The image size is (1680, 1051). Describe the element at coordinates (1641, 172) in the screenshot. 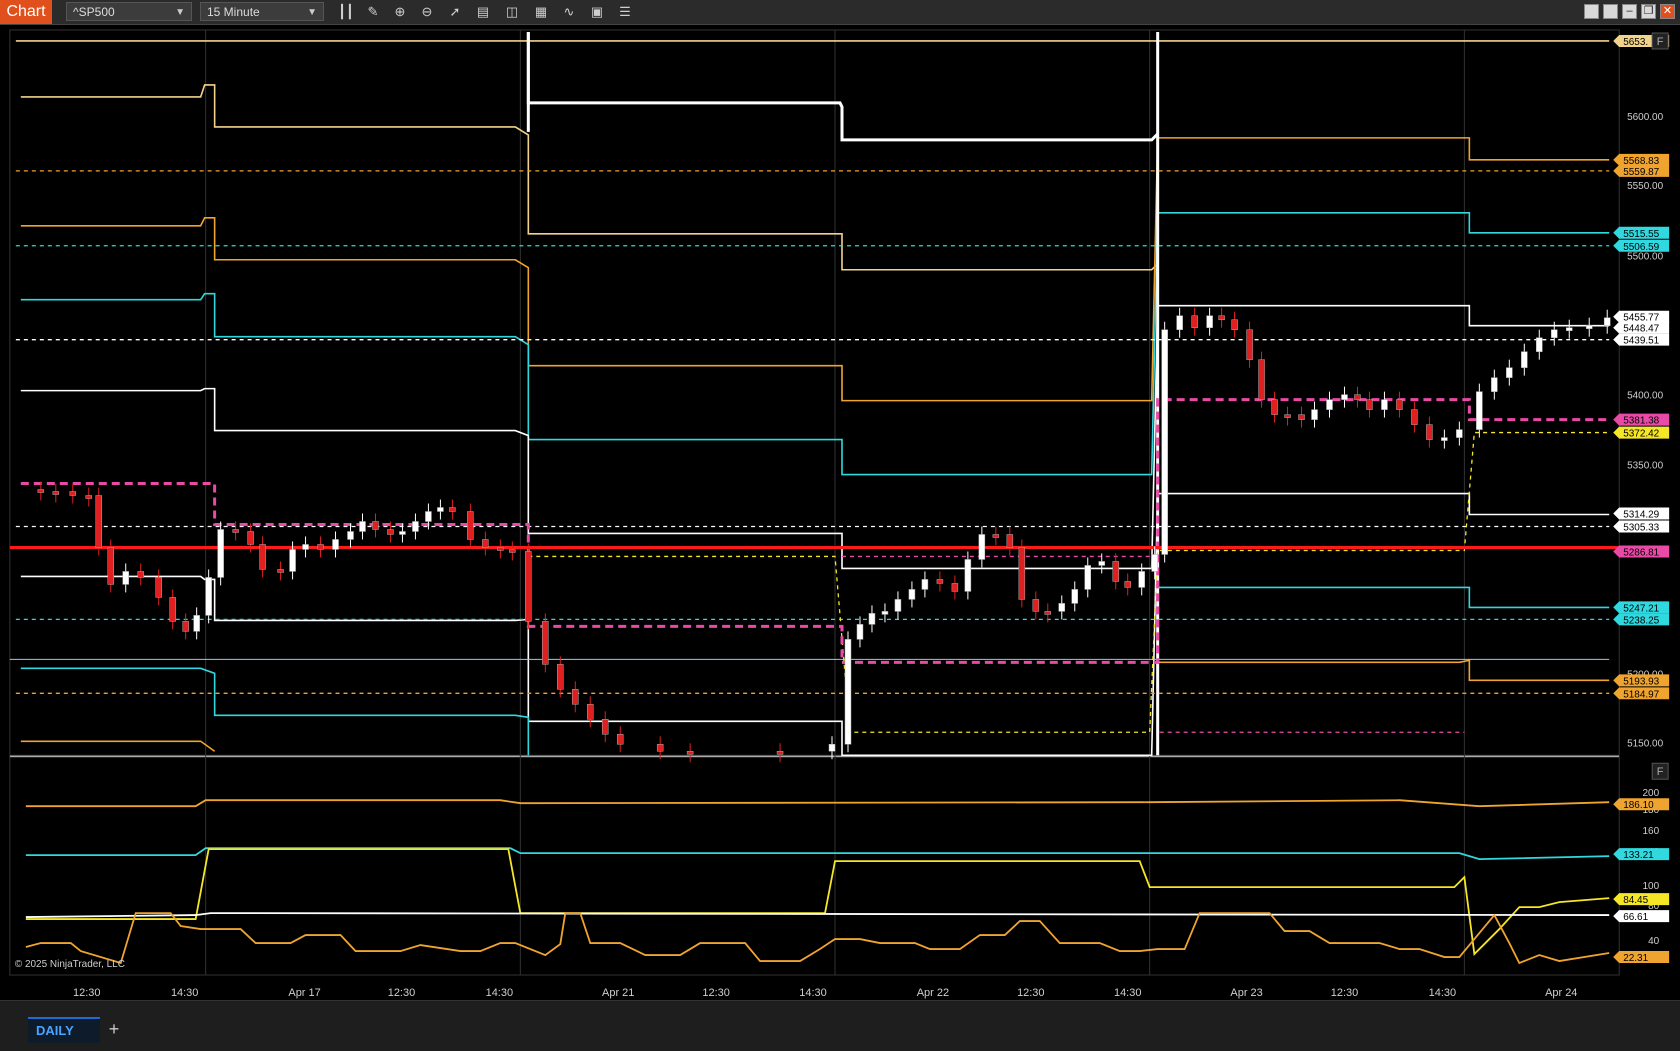

I see `svg-text: 5559.87` at that location.